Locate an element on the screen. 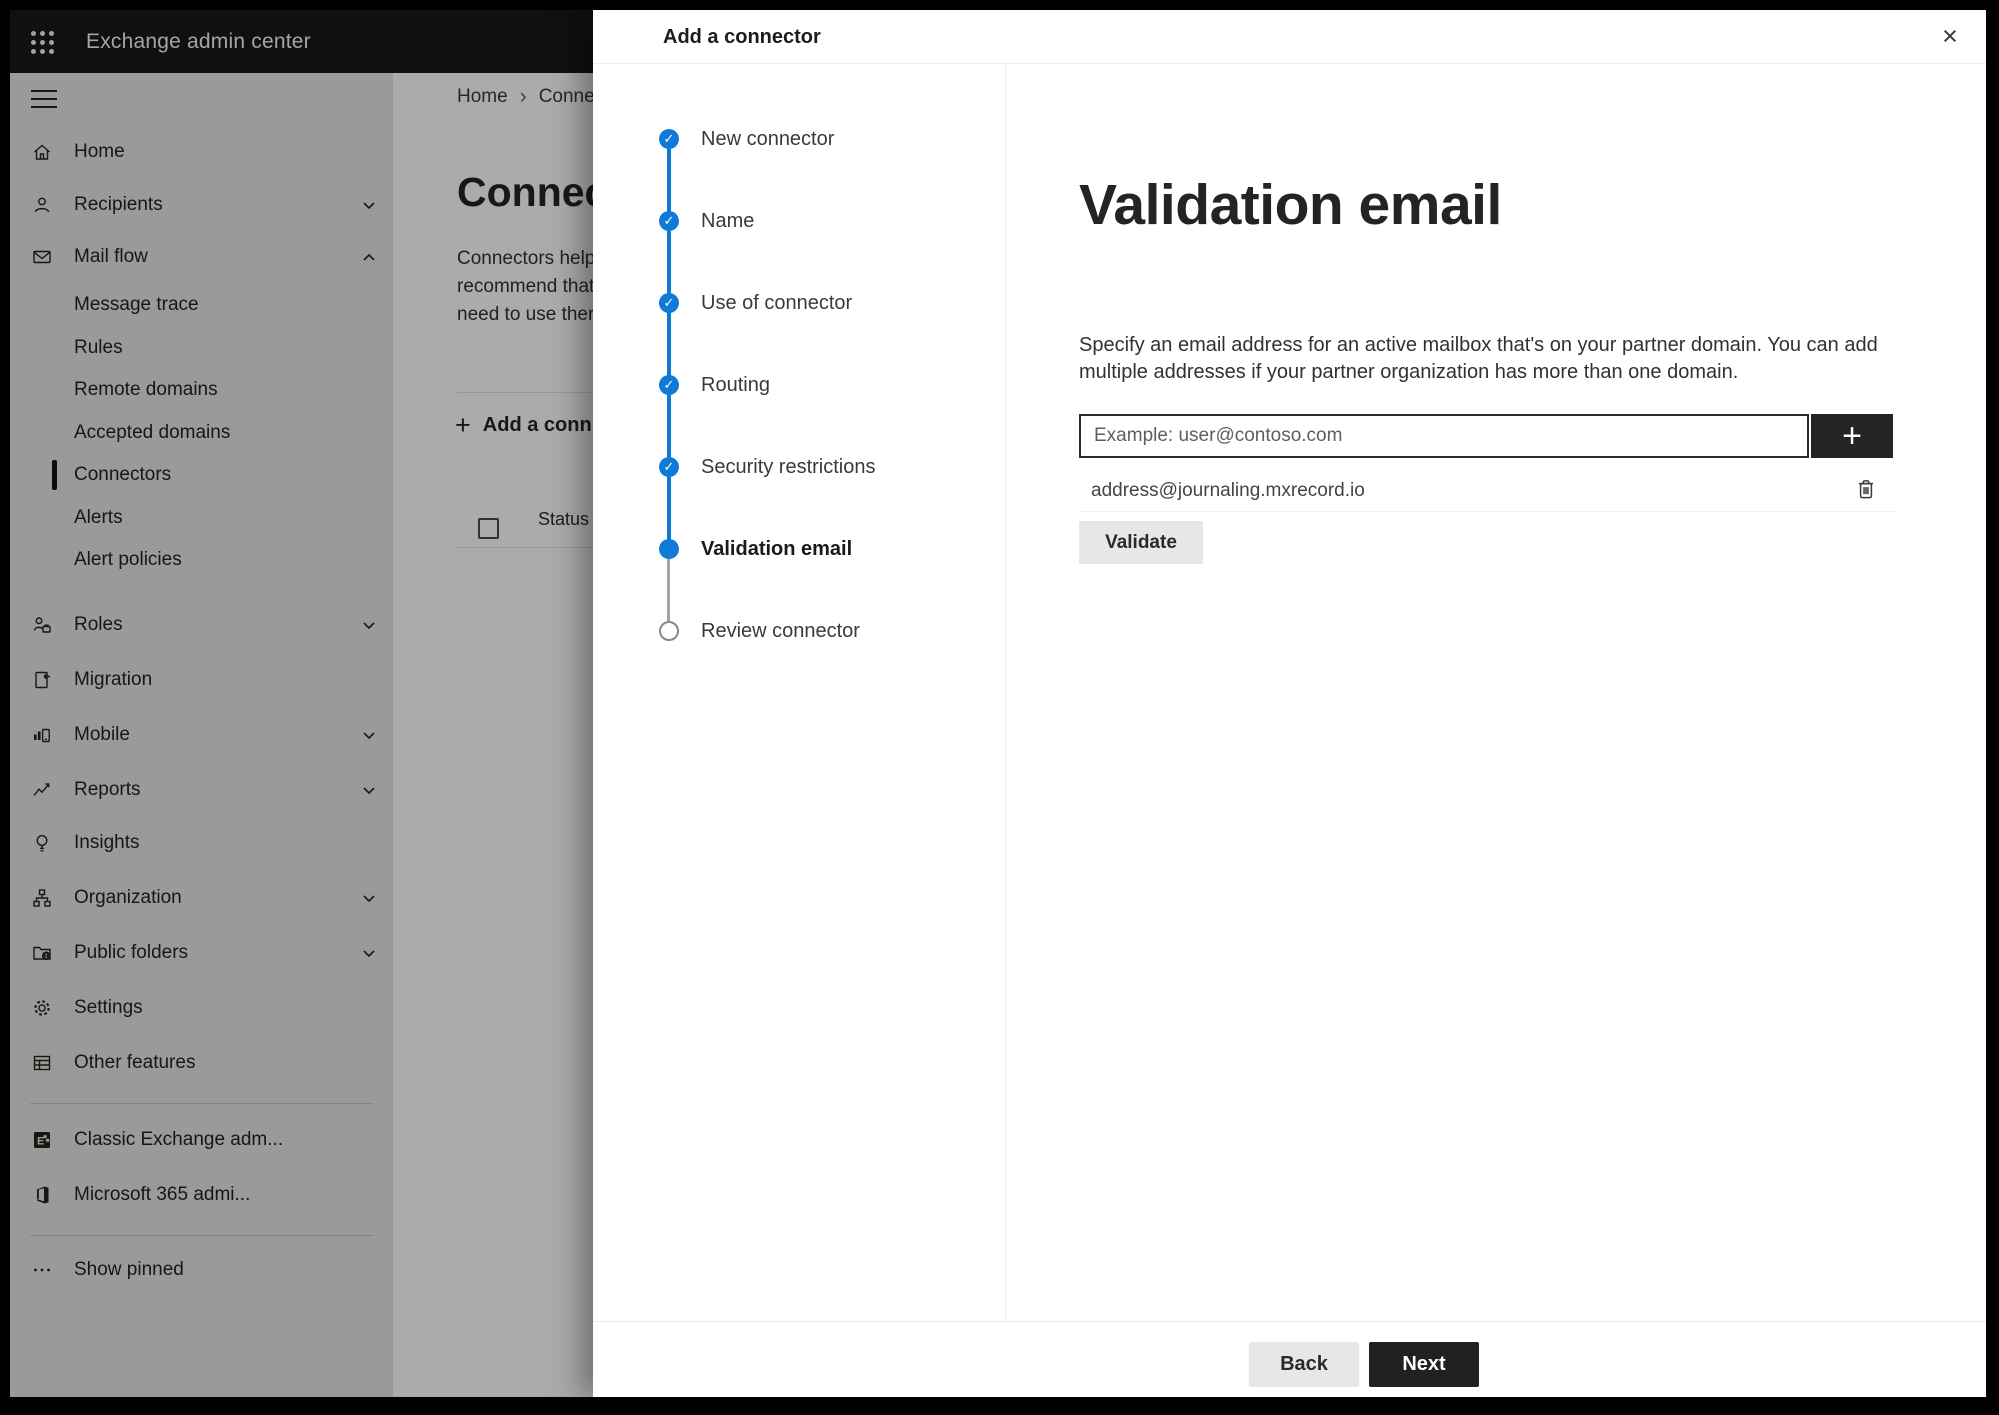 Image resolution: width=1999 pixels, height=1415 pixels. add-address-button: + is located at coordinates (1852, 436).